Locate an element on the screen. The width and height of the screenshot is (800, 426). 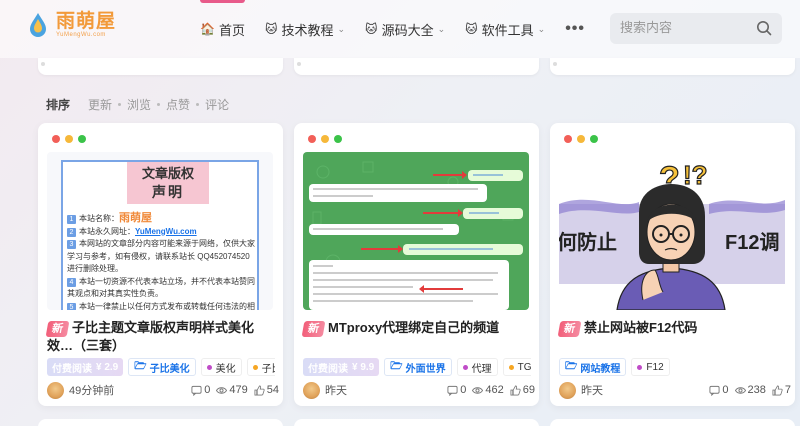
post-title-text: 子比主题文章版权声明样式美化效…（三套） is located at coordinates (151, 336).